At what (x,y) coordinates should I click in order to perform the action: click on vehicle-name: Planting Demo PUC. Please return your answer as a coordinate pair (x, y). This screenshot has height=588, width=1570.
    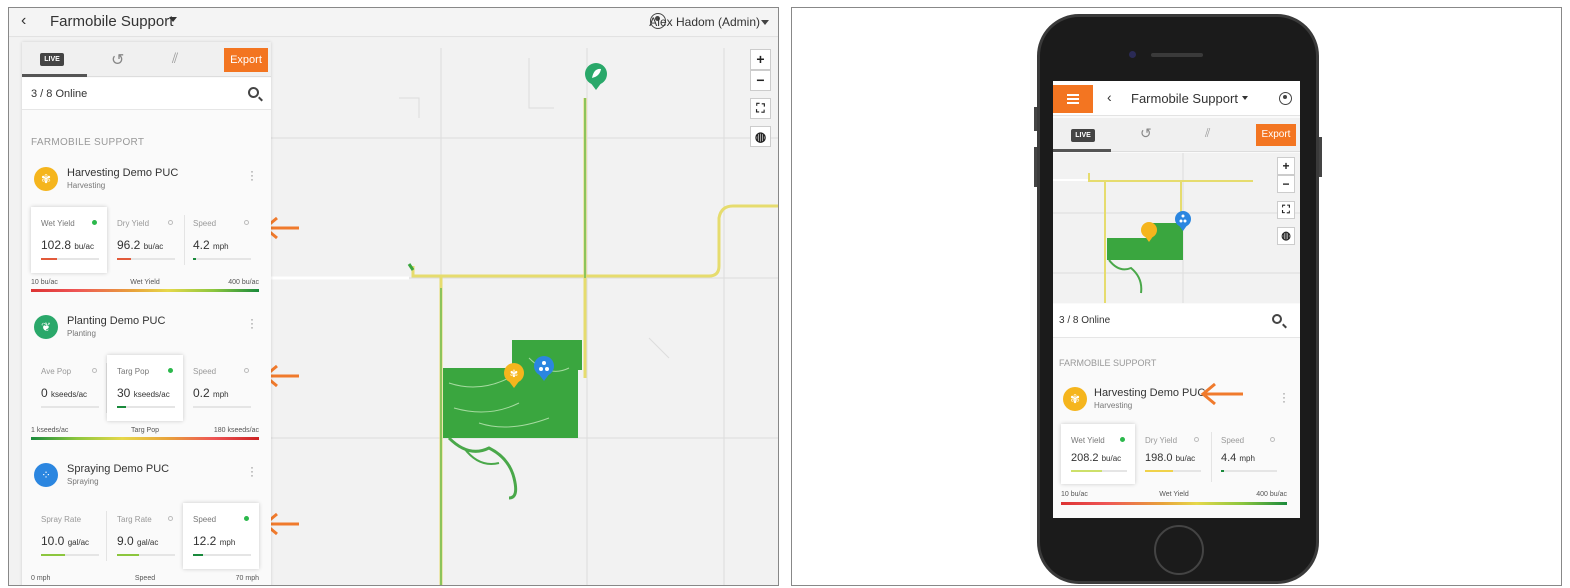
    Looking at the image, I should click on (116, 321).